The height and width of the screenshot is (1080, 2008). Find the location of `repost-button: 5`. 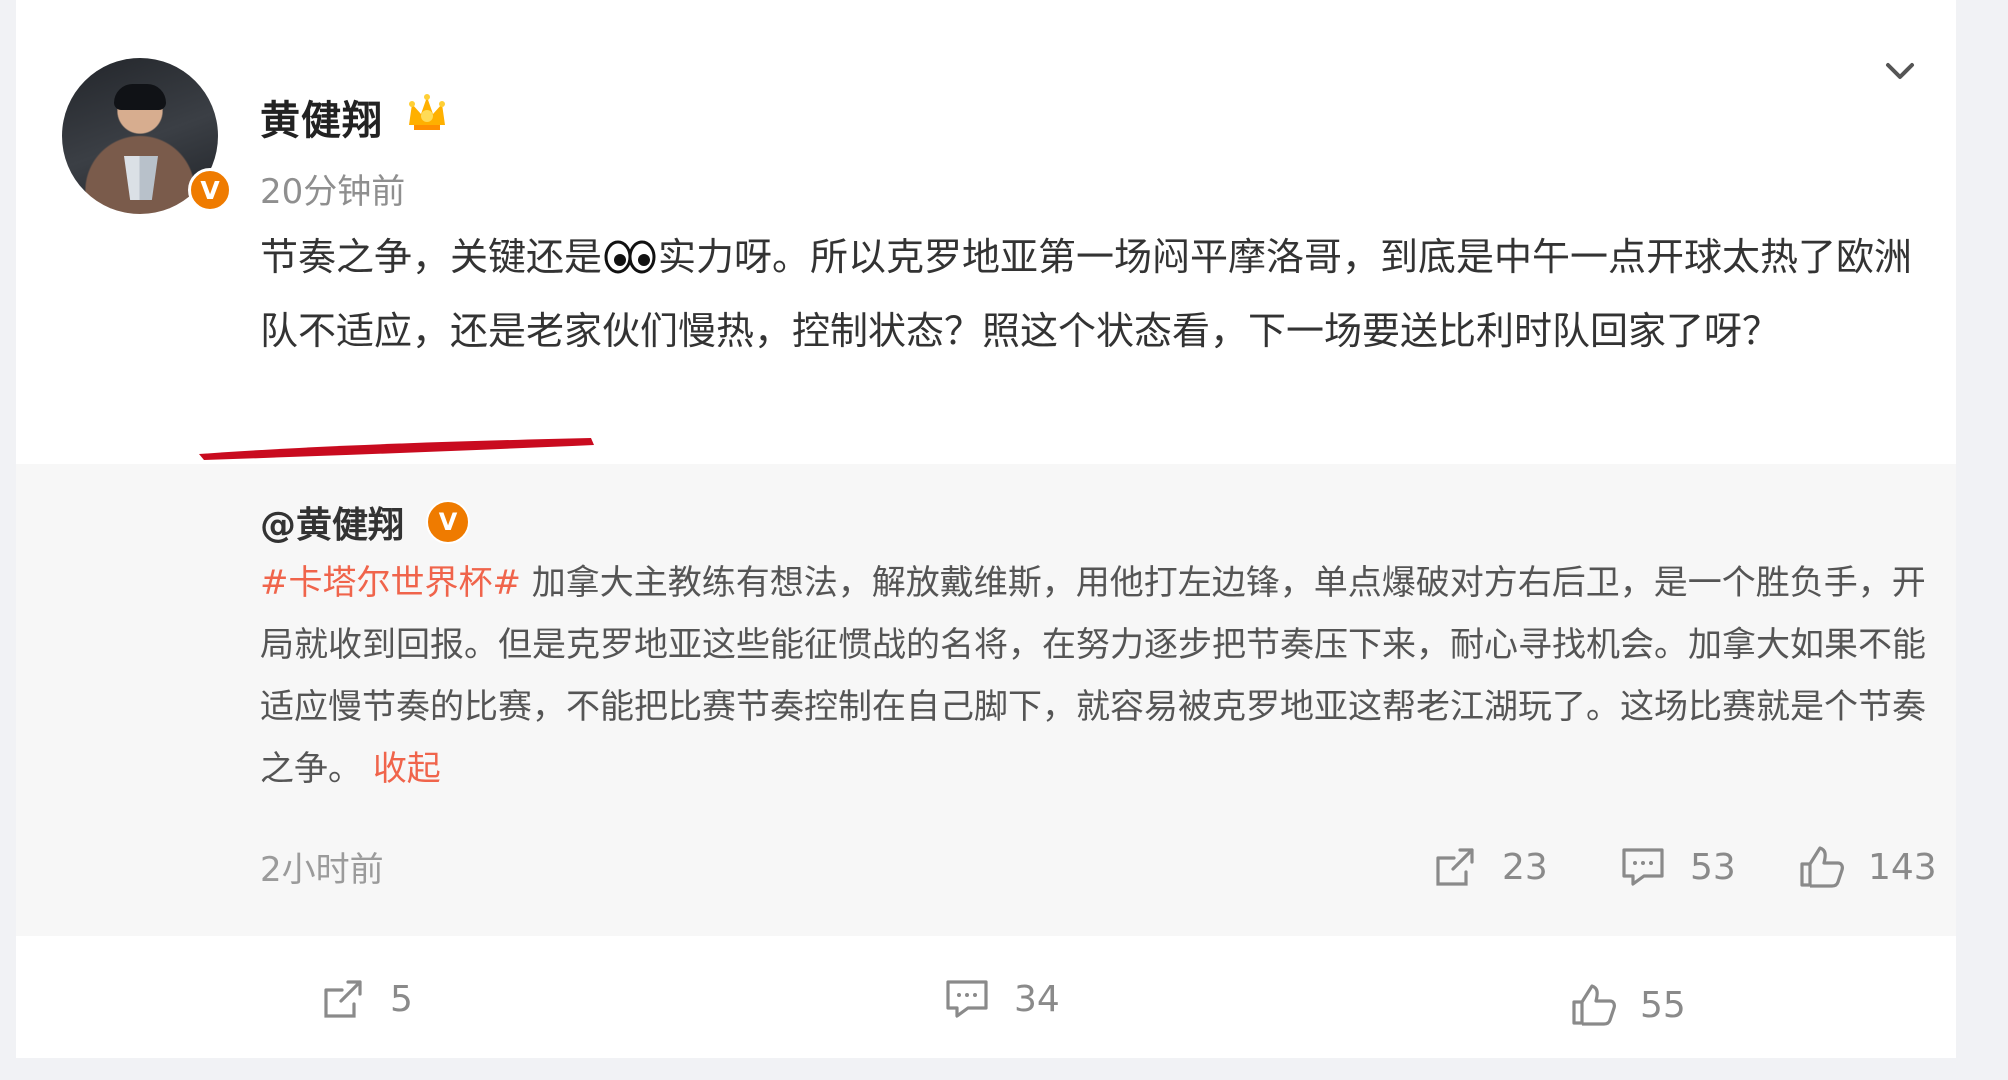

repost-button: 5 is located at coordinates (365, 999).